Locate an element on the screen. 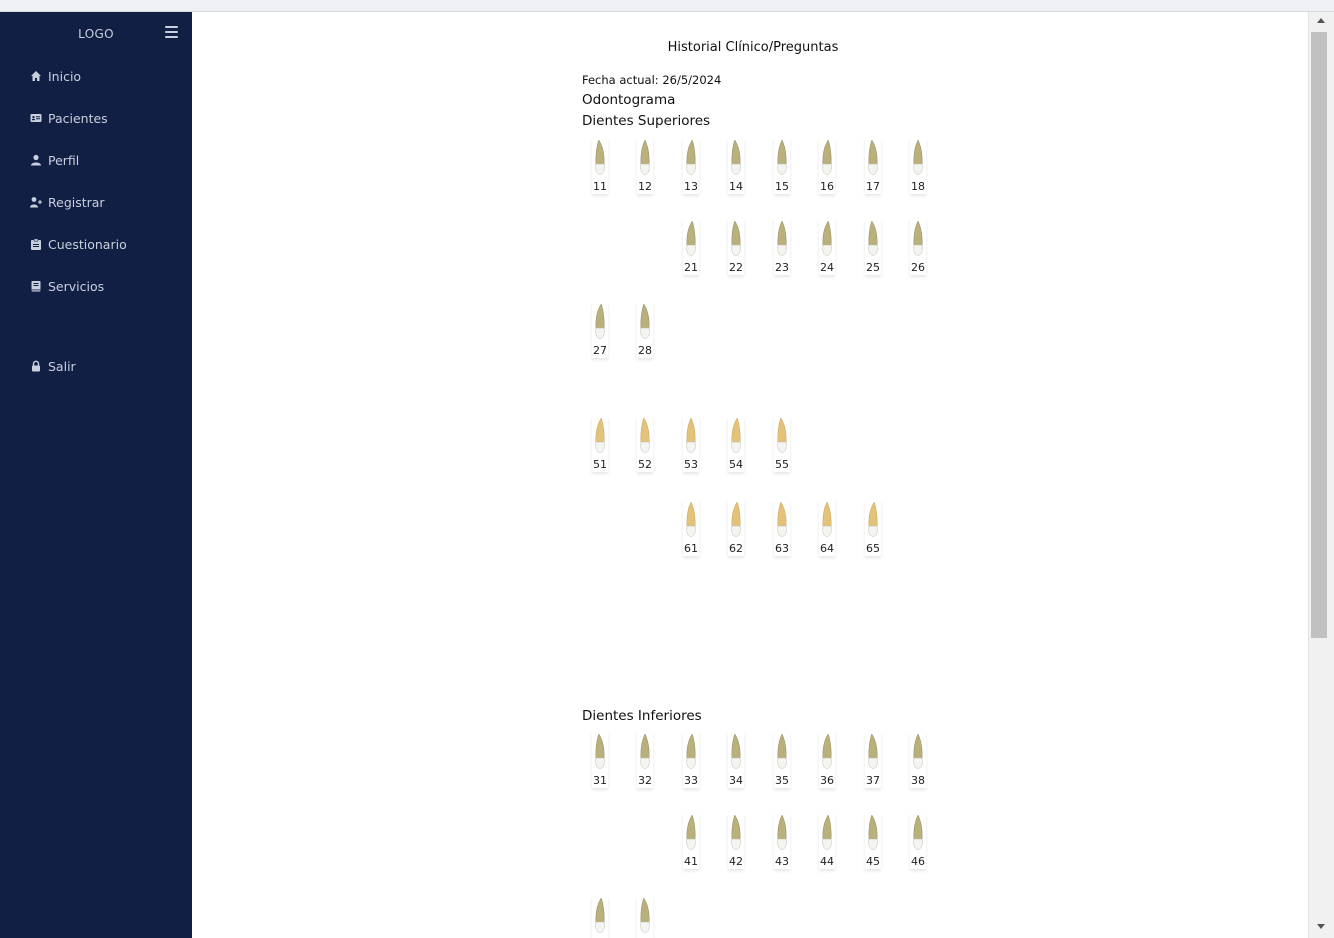 The width and height of the screenshot is (1334, 938). sidebar-item-label: Servicios is located at coordinates (76, 286).